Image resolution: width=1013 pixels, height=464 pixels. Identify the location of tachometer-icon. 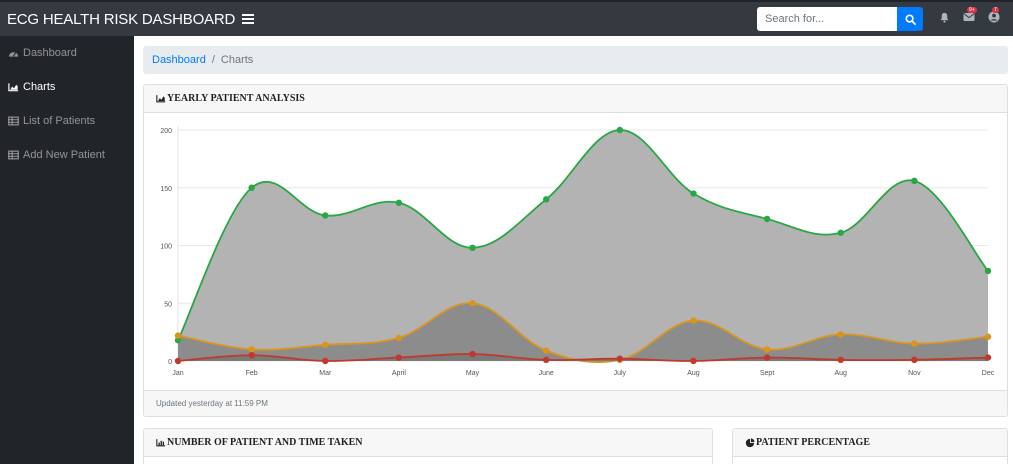
(13, 54).